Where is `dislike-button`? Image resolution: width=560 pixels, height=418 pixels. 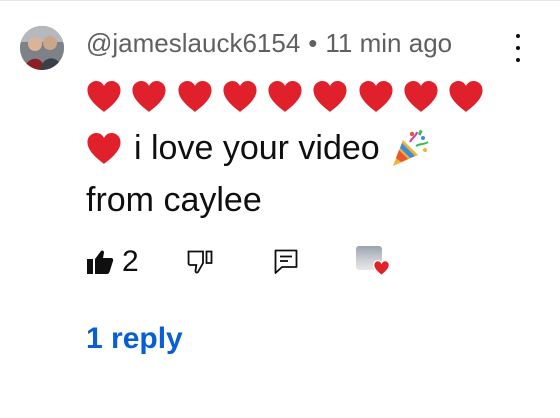 dislike-button is located at coordinates (200, 262).